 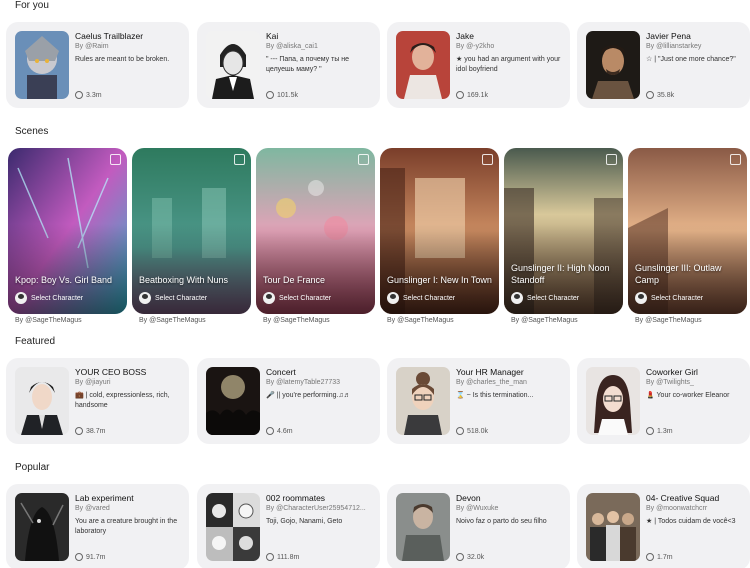 I want to click on character-name: Kai, so click(x=272, y=36).